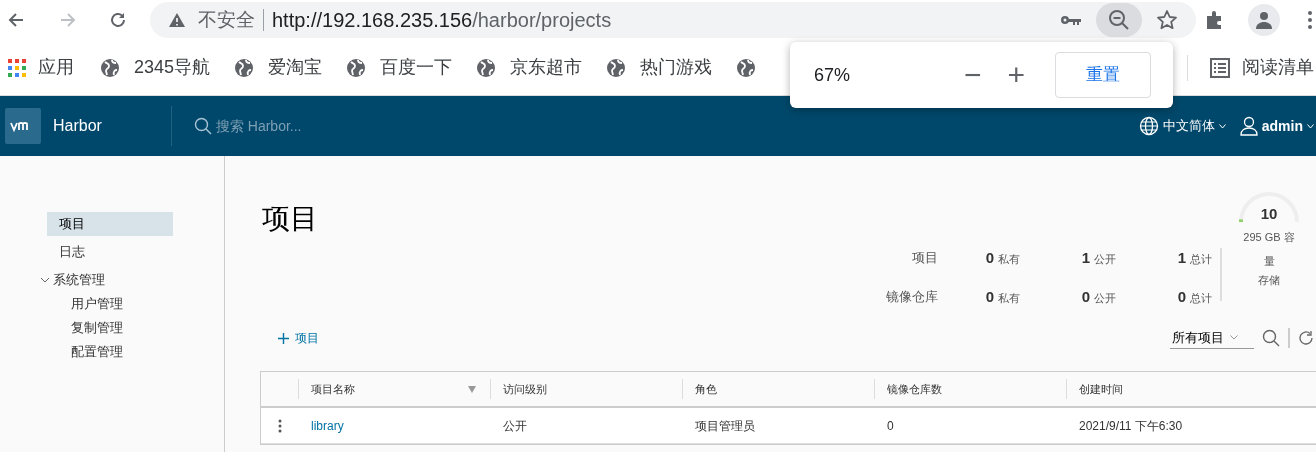 This screenshot has height=452, width=1316. Describe the element at coordinates (1016, 75) in the screenshot. I see `zoom-in-button: +` at that location.